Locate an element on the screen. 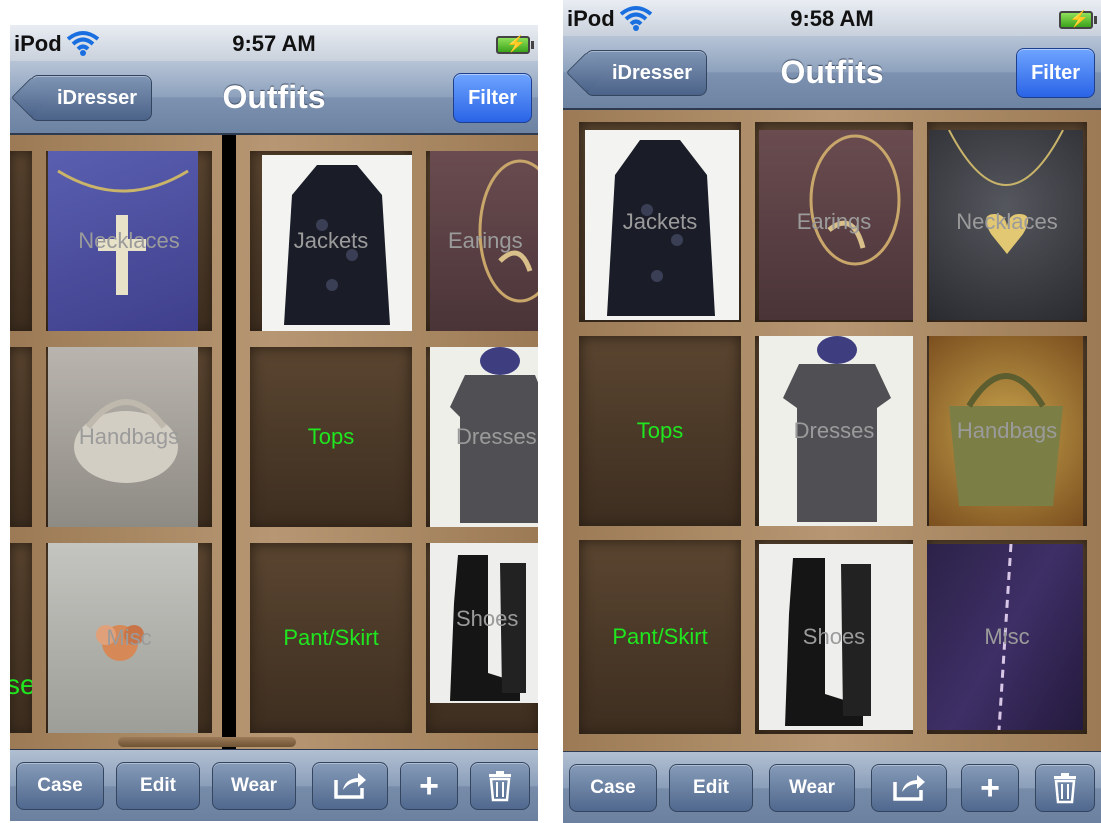  shelf-cell-partial: se is located at coordinates (21, 638).